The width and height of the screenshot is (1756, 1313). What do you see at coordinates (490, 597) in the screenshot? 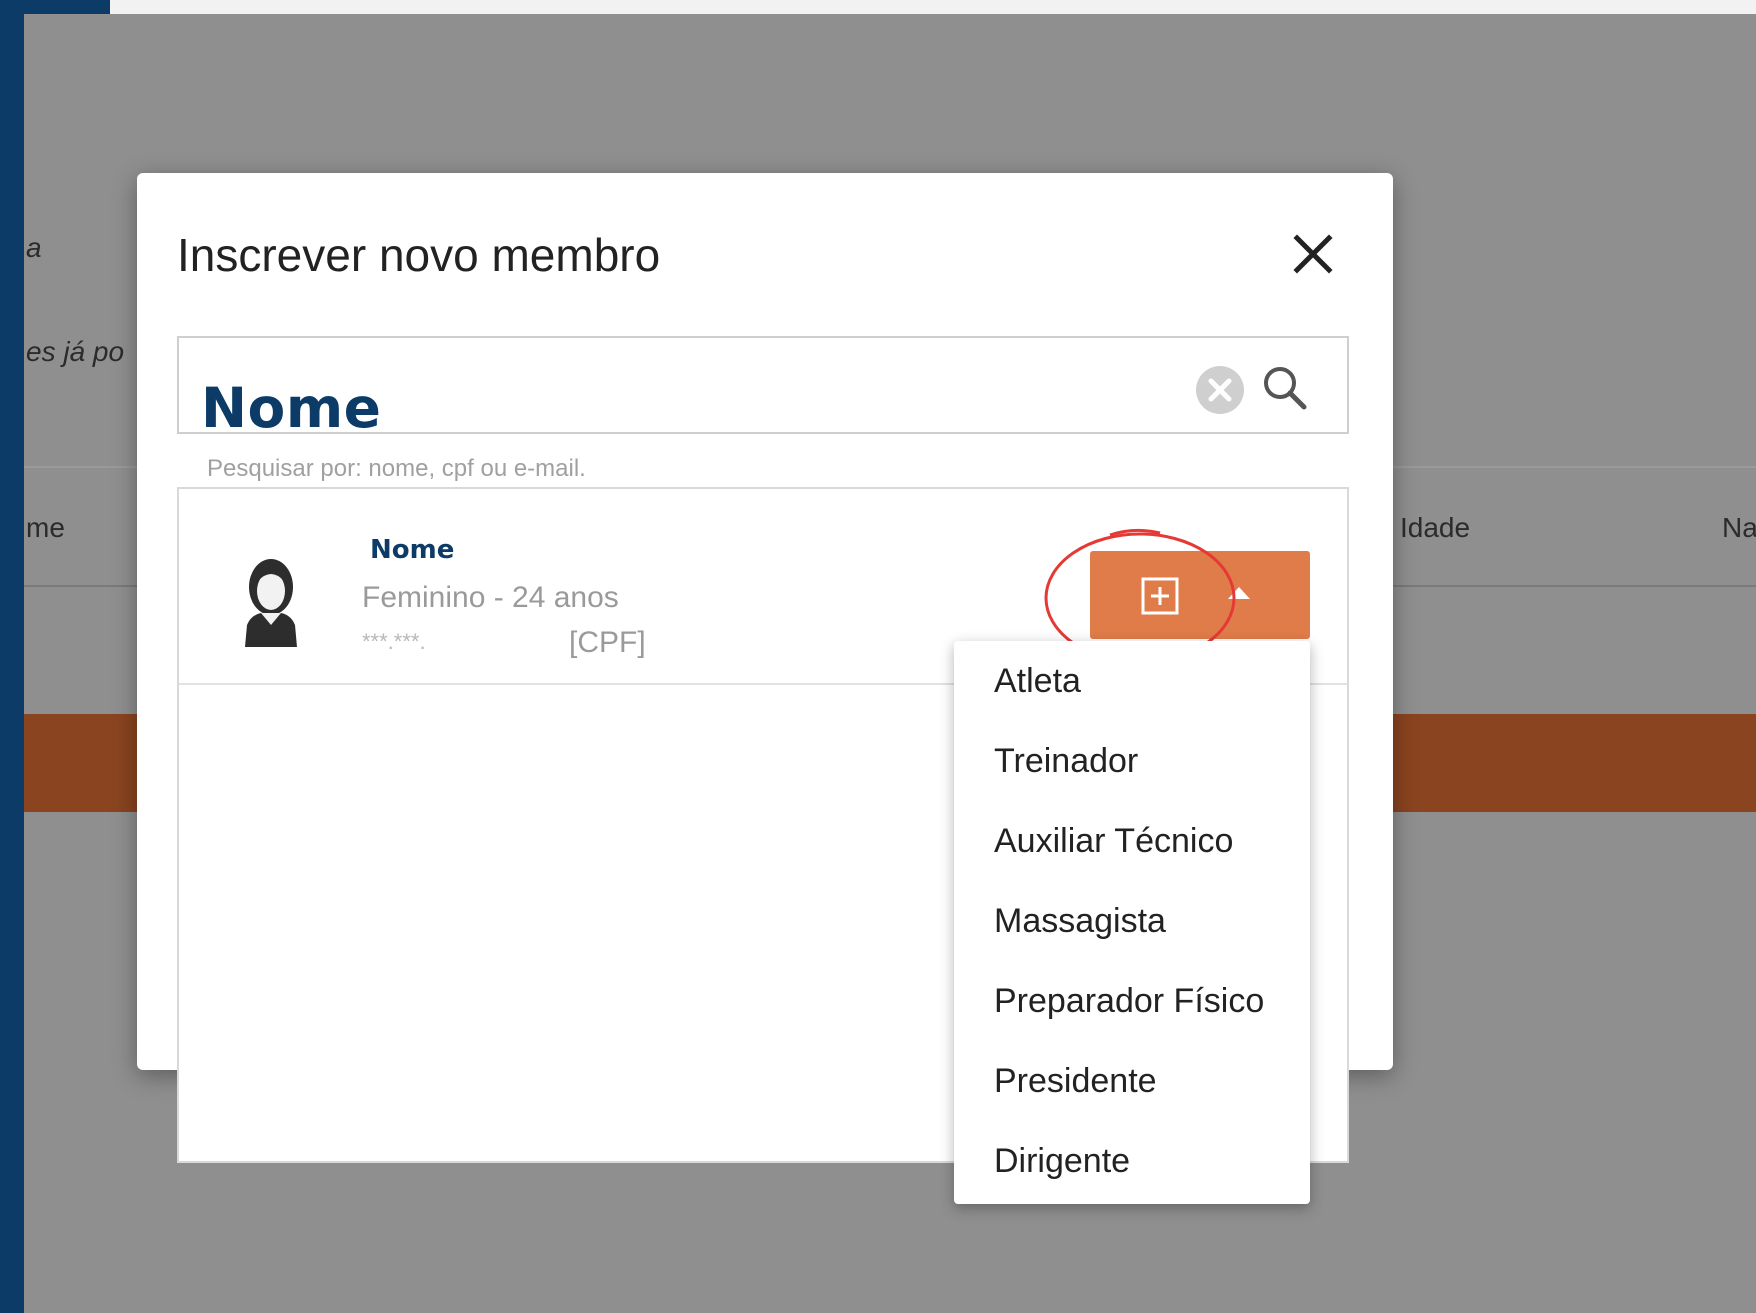
I see `result-gender-age: Feminino - 24 anos` at bounding box center [490, 597].